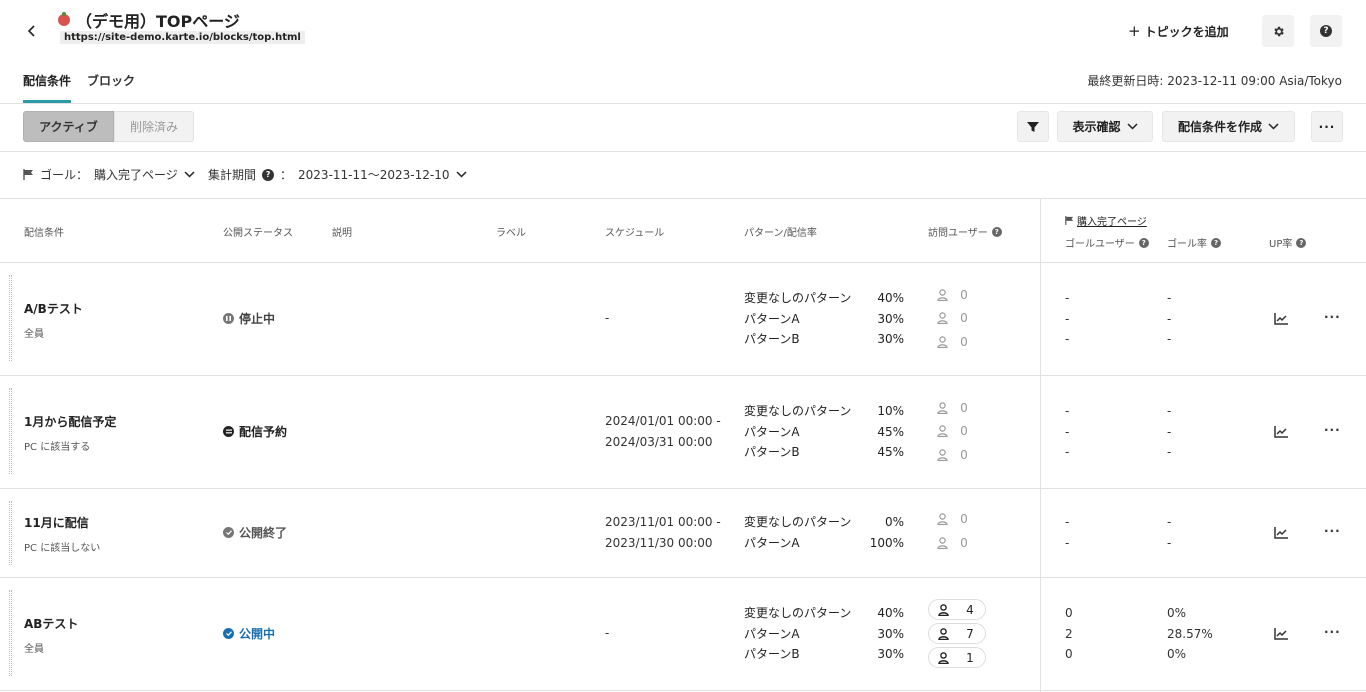  What do you see at coordinates (51, 623) in the screenshot?
I see `condition-name: ABテスト` at bounding box center [51, 623].